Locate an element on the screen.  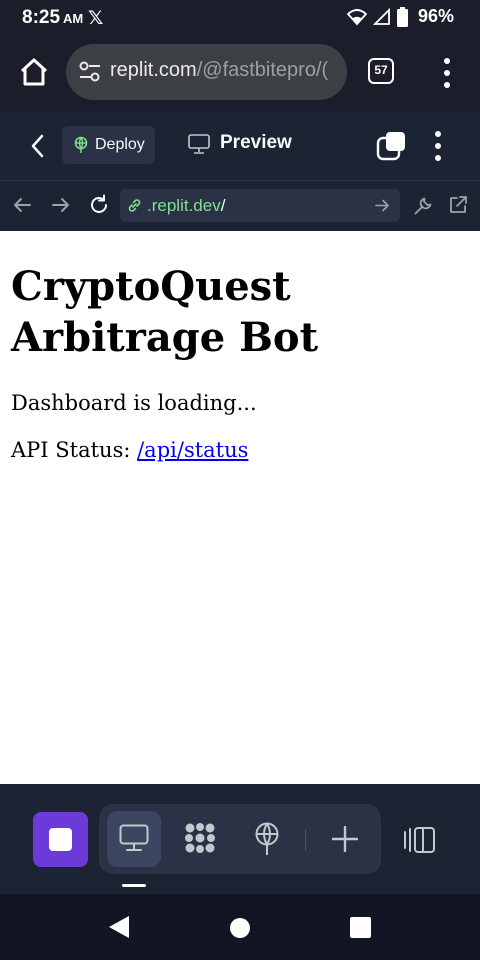
link-icon is located at coordinates (134, 205).